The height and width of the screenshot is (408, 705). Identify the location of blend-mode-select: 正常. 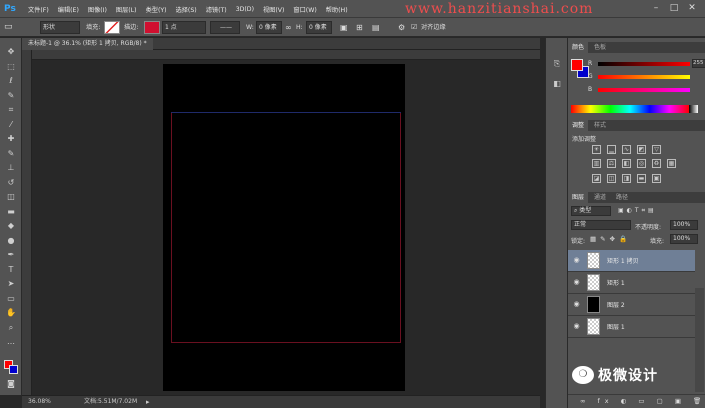
(601, 225).